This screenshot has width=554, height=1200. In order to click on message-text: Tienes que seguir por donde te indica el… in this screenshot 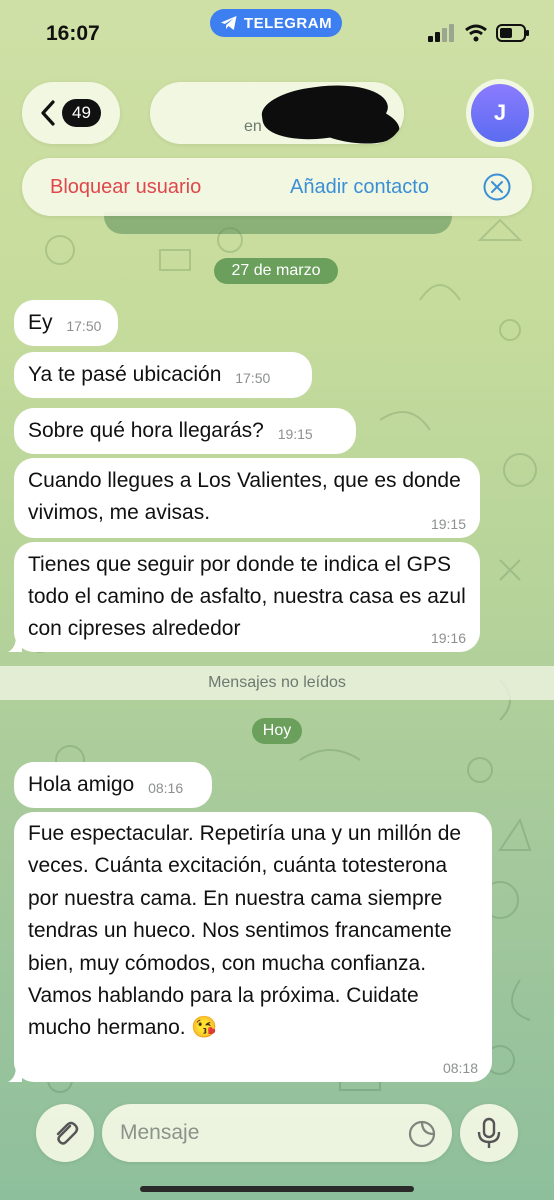, I will do `click(247, 596)`.